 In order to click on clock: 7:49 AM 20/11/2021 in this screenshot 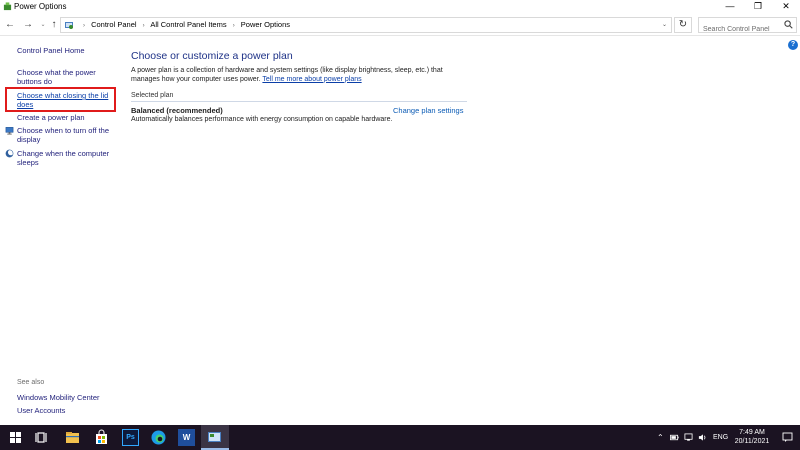, I will do `click(752, 437)`.